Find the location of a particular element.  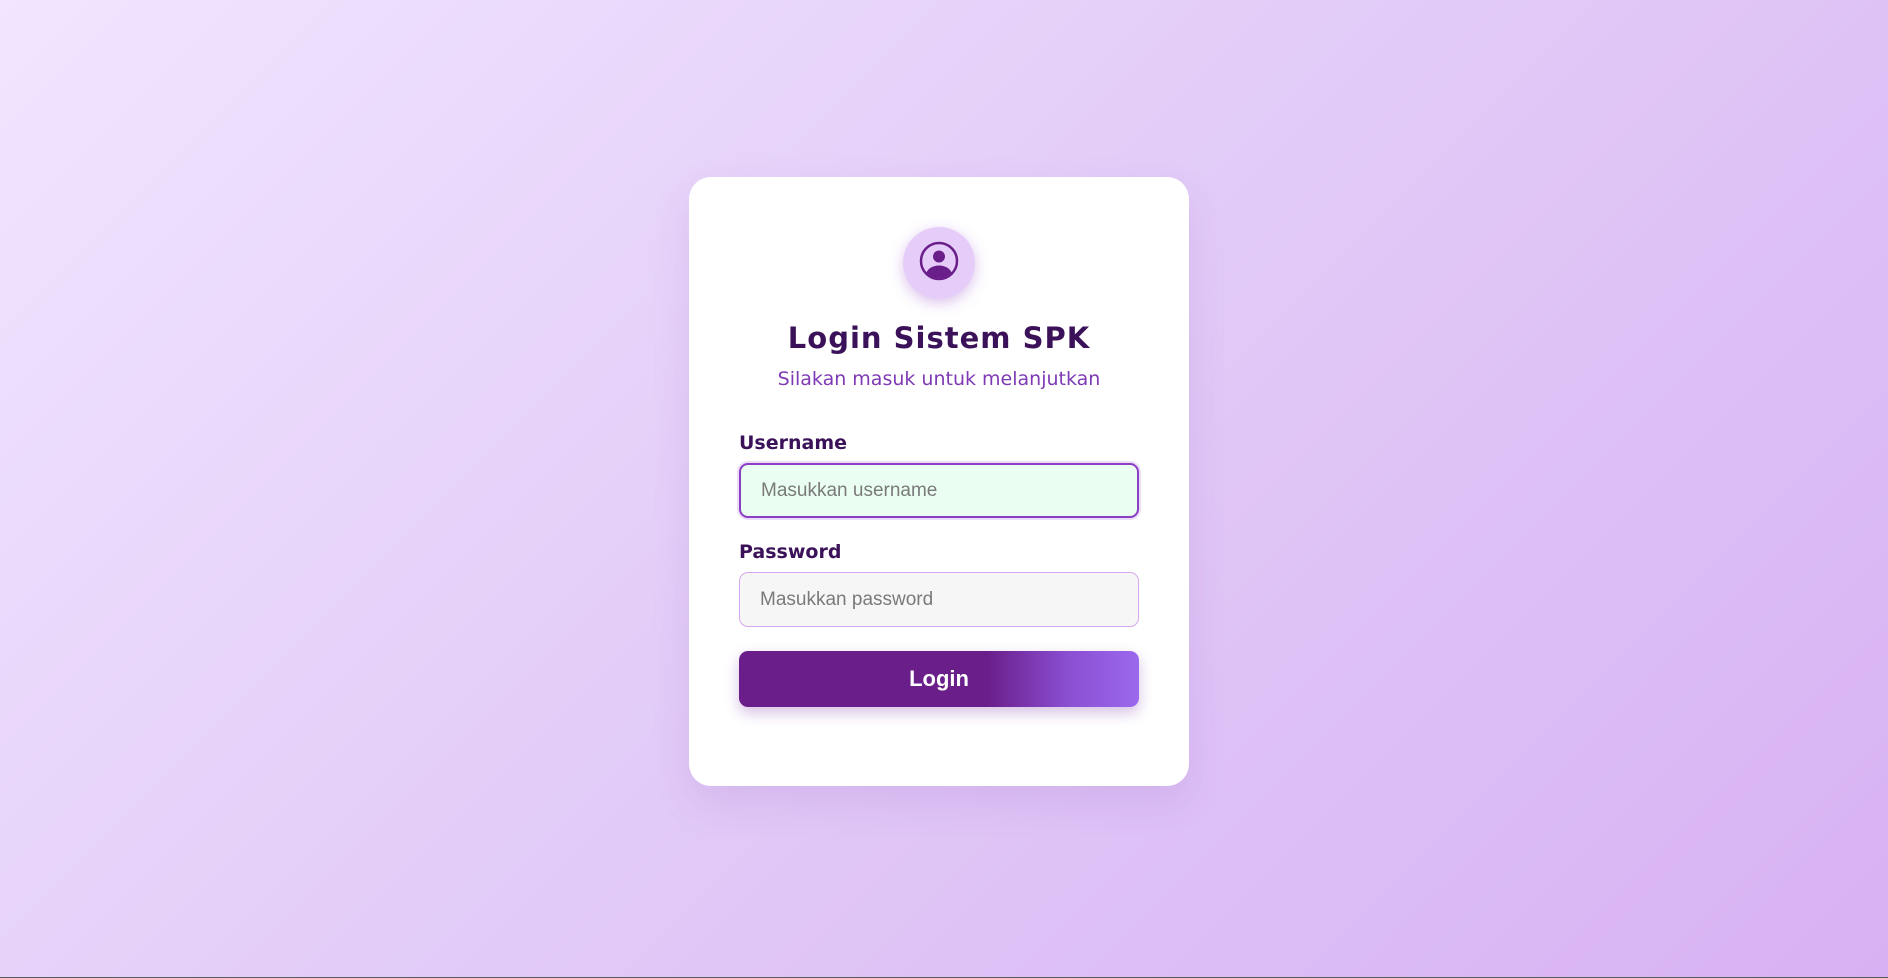

password-input is located at coordinates (939, 599).